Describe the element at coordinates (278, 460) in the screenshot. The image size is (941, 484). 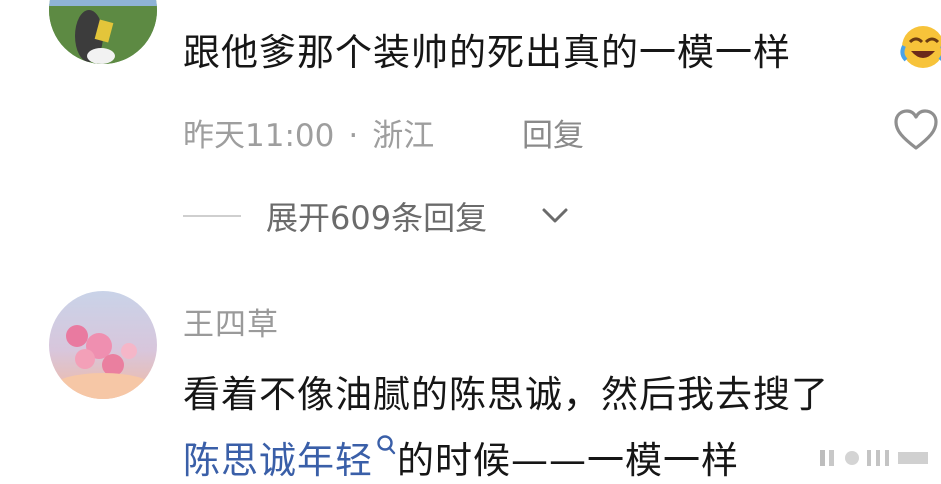
I see `search-link-label: 陈思诚年轻` at that location.